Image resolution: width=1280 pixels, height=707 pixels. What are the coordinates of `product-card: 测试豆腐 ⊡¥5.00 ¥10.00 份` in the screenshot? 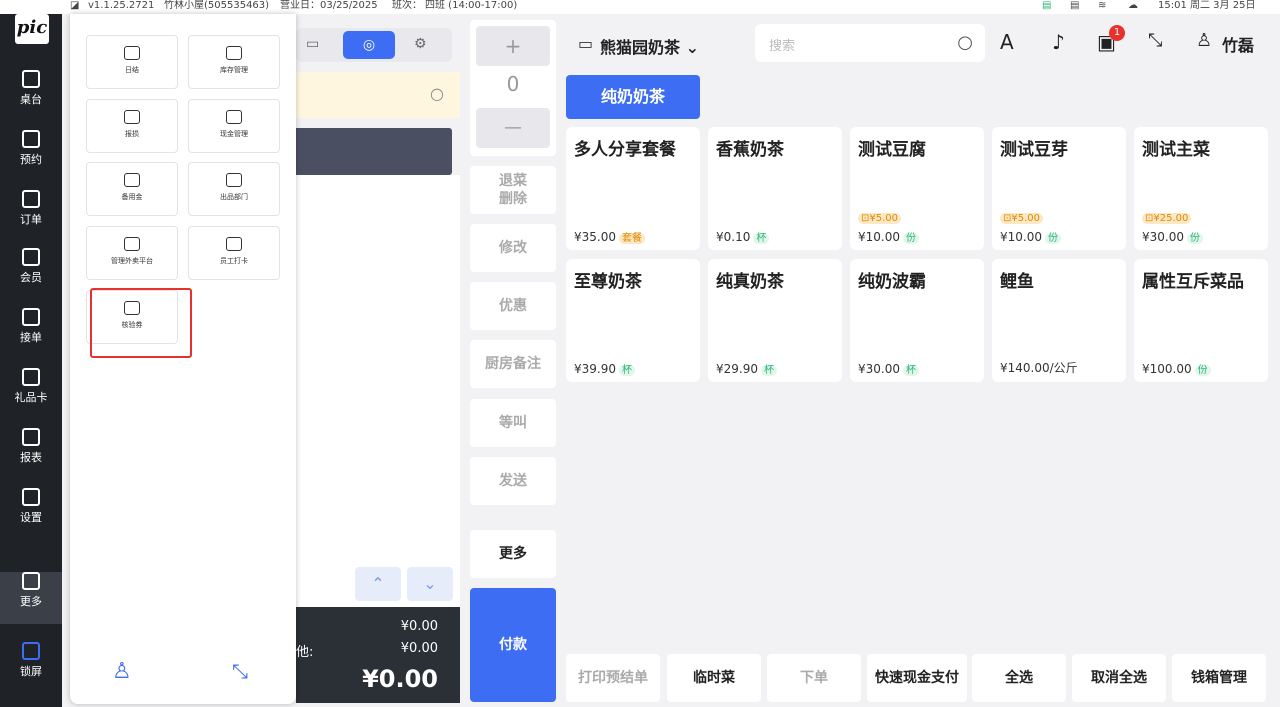 It's located at (917, 188).